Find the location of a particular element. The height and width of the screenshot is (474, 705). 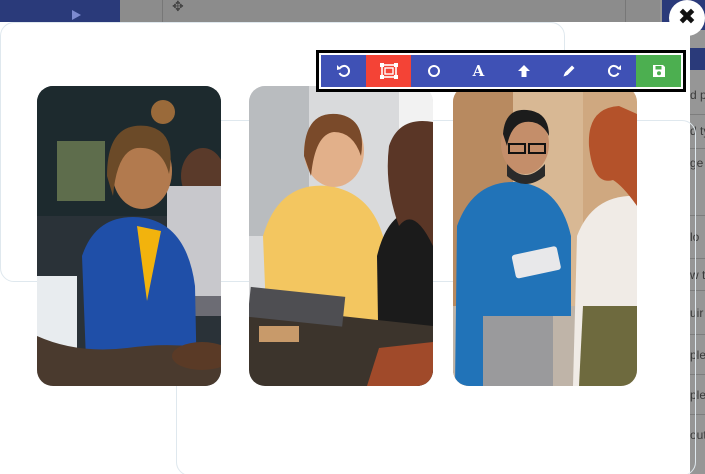

panel-badge is located at coordinates (696, 59).